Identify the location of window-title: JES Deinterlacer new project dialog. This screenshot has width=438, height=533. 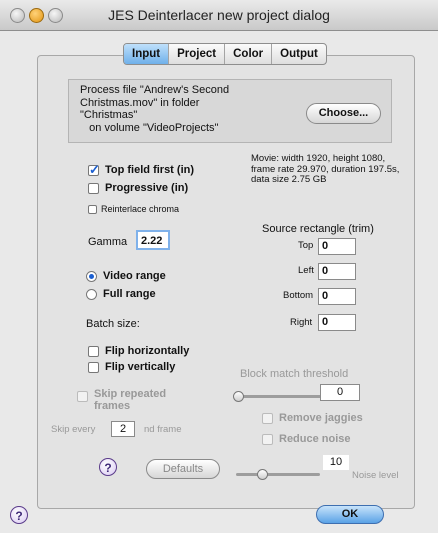
(219, 15).